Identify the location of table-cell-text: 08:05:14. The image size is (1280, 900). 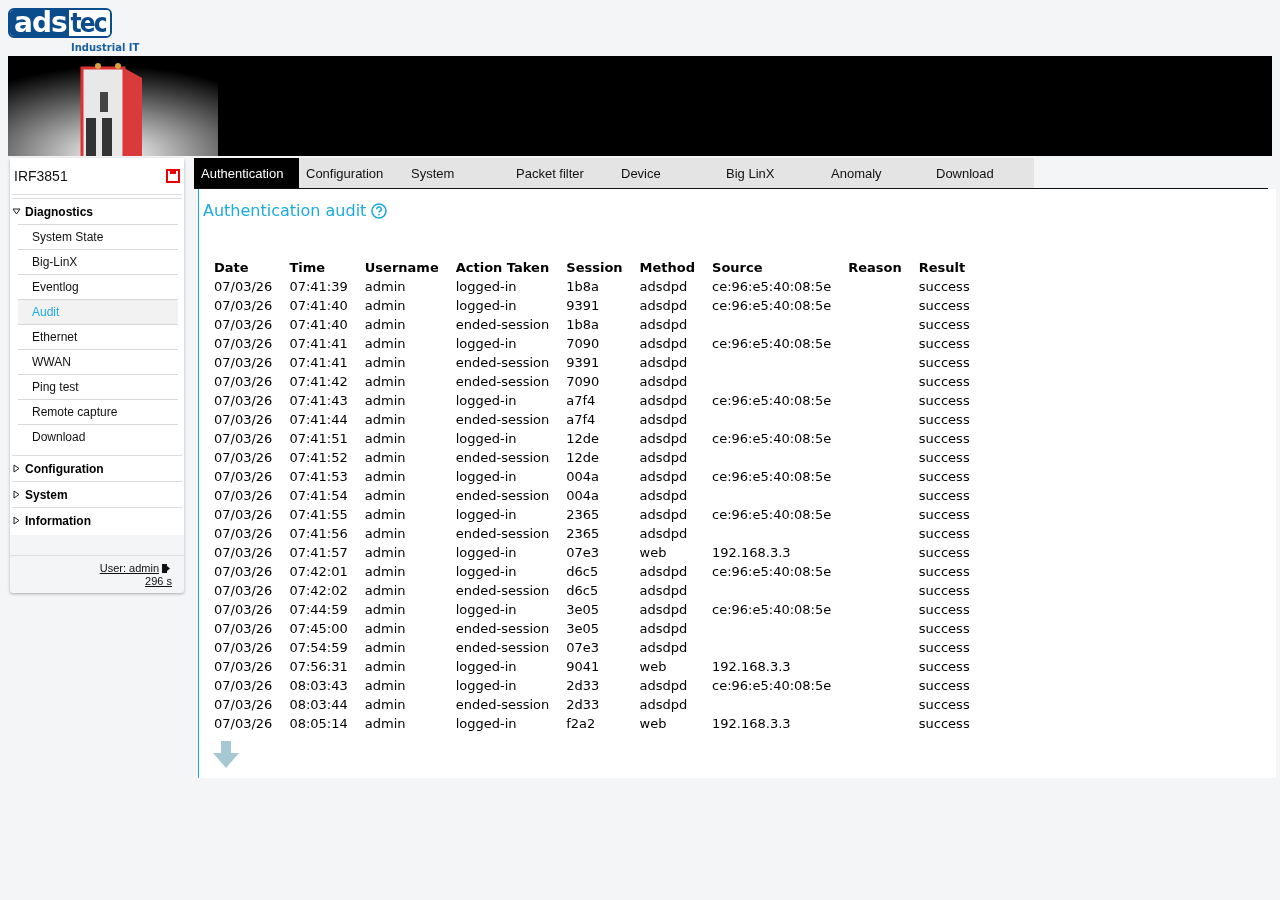
(318, 724).